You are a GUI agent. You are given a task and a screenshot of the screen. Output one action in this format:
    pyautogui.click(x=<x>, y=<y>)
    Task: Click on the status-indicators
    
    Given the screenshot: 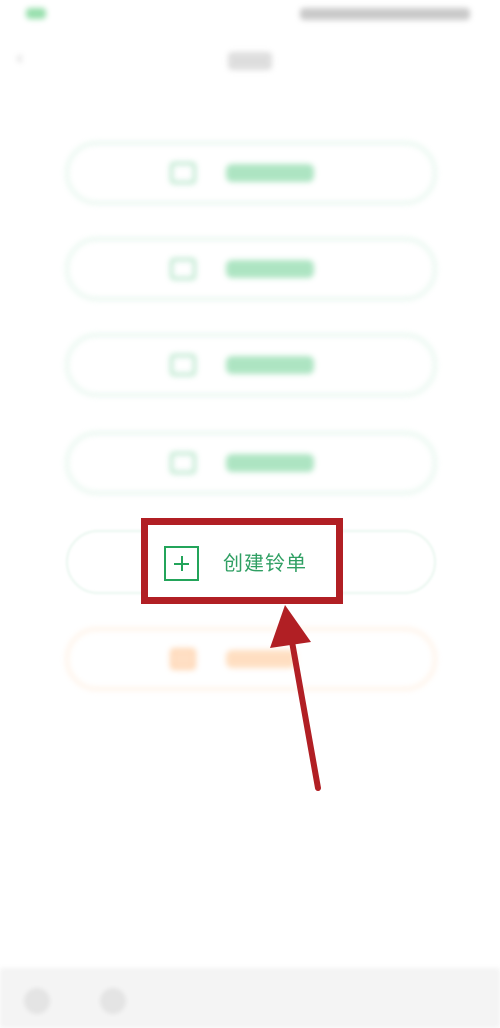 What is the action you would take?
    pyautogui.click(x=385, y=14)
    